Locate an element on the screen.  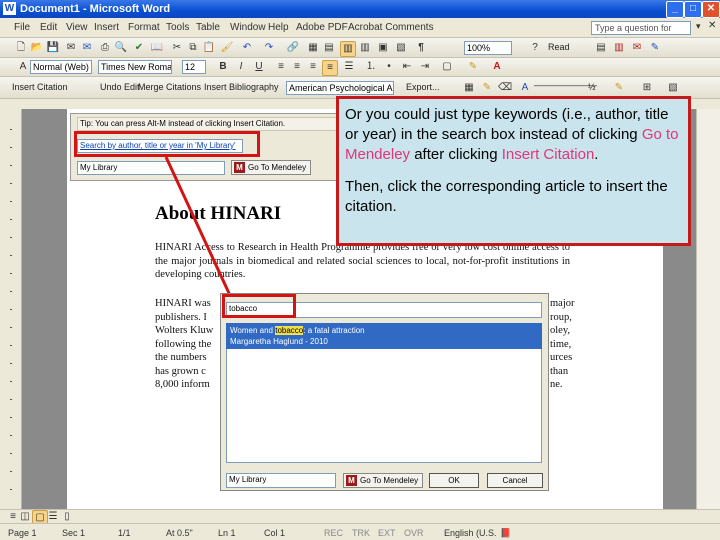
reading-view-icon: ▯ is located at coordinates (67, 517).